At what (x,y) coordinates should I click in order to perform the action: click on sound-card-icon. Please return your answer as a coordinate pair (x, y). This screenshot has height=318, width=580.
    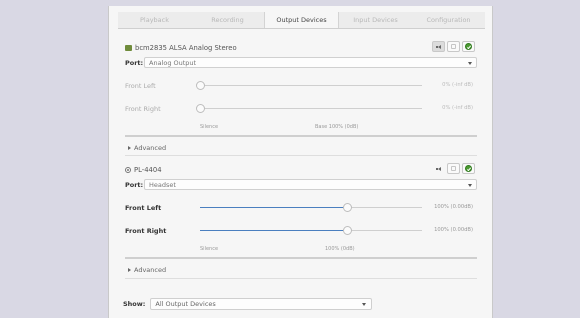
    Looking at the image, I should click on (128, 48).